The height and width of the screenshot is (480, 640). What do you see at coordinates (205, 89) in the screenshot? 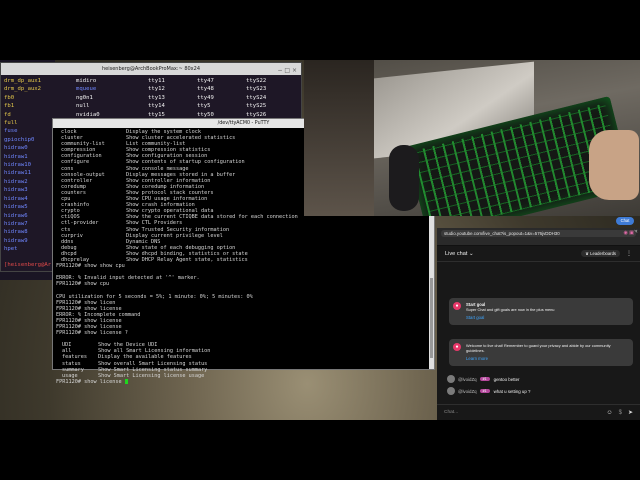
I see `device-entry: tty48` at bounding box center [205, 89].